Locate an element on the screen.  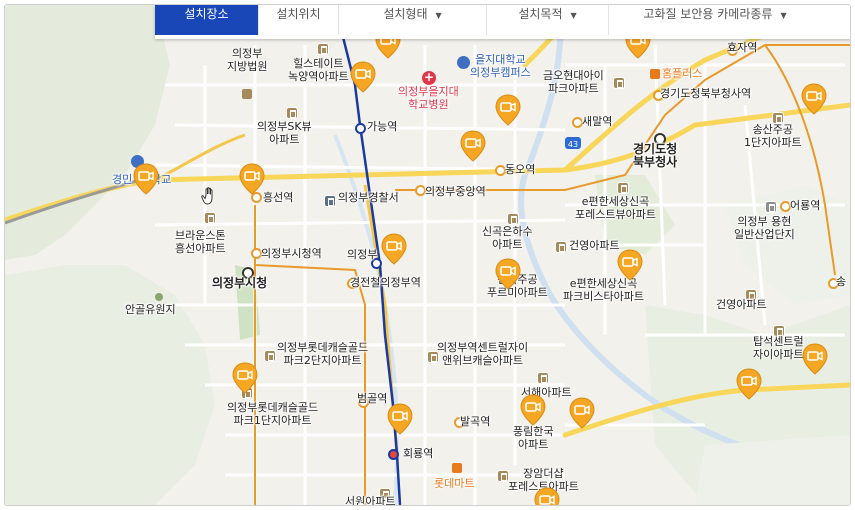
place-label: 의정부시청 is located at coordinates (240, 283).